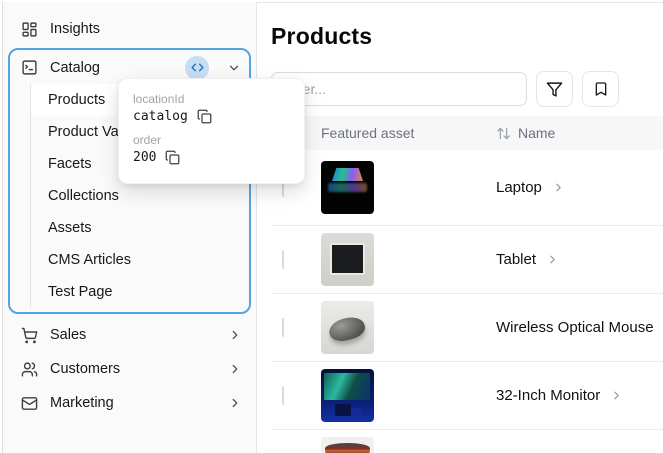  What do you see at coordinates (548, 395) in the screenshot?
I see `product-name: 32-Inch Monitor` at bounding box center [548, 395].